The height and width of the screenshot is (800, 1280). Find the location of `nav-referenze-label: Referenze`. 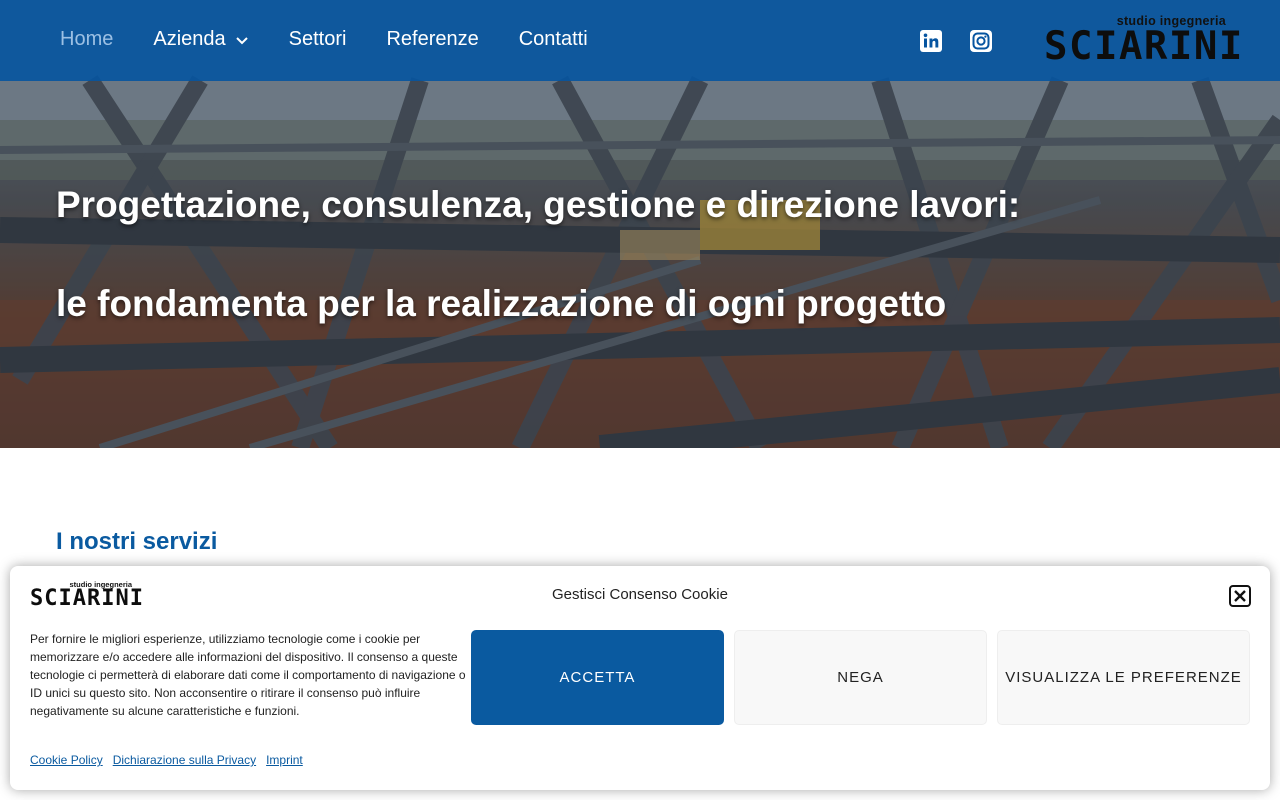

nav-referenze-label: Referenze is located at coordinates (432, 39).